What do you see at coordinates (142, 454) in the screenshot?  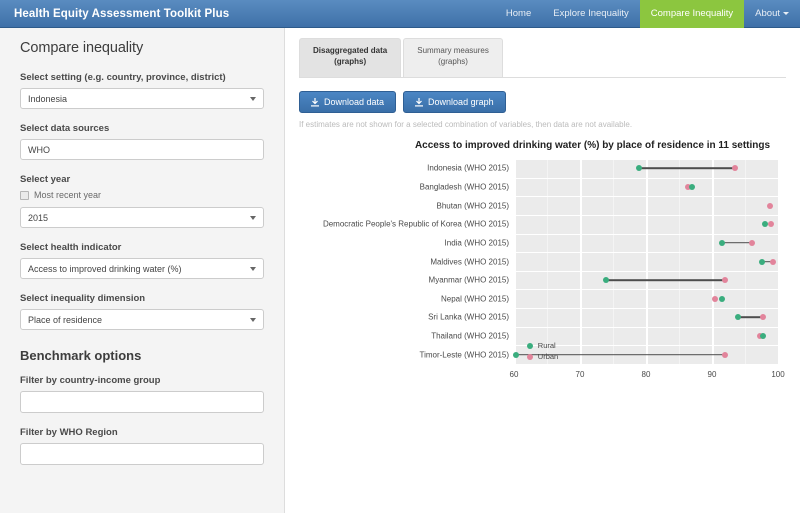 I see `filter-who-region-input` at bounding box center [142, 454].